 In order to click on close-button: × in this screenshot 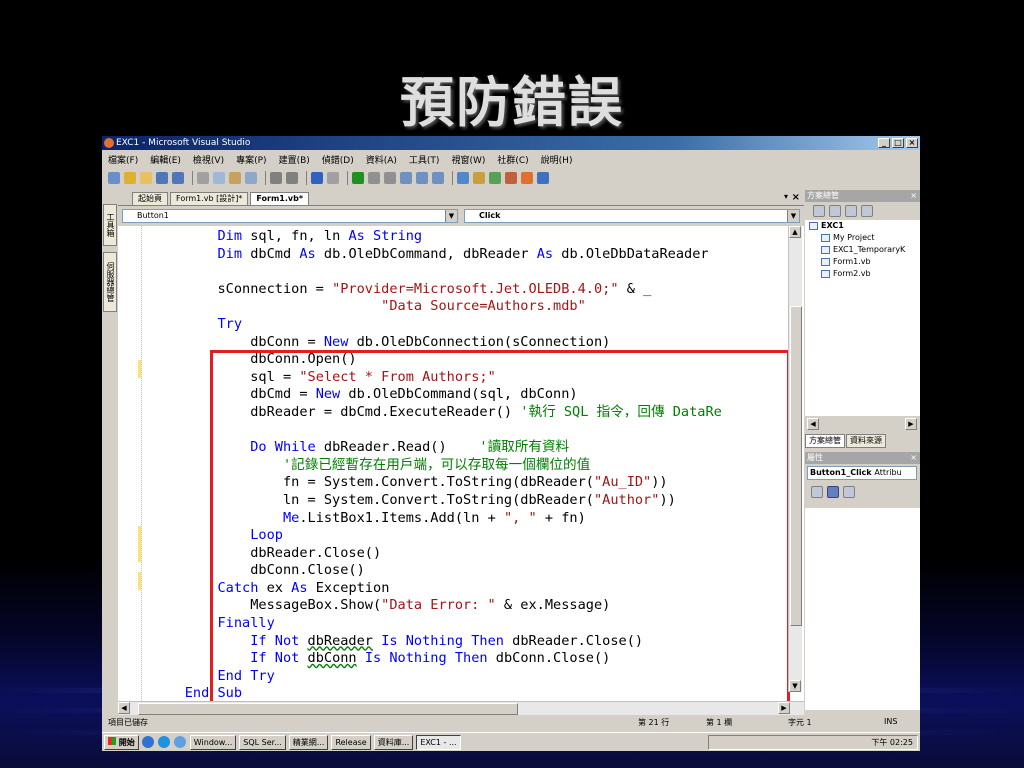, I will do `click(912, 143)`.